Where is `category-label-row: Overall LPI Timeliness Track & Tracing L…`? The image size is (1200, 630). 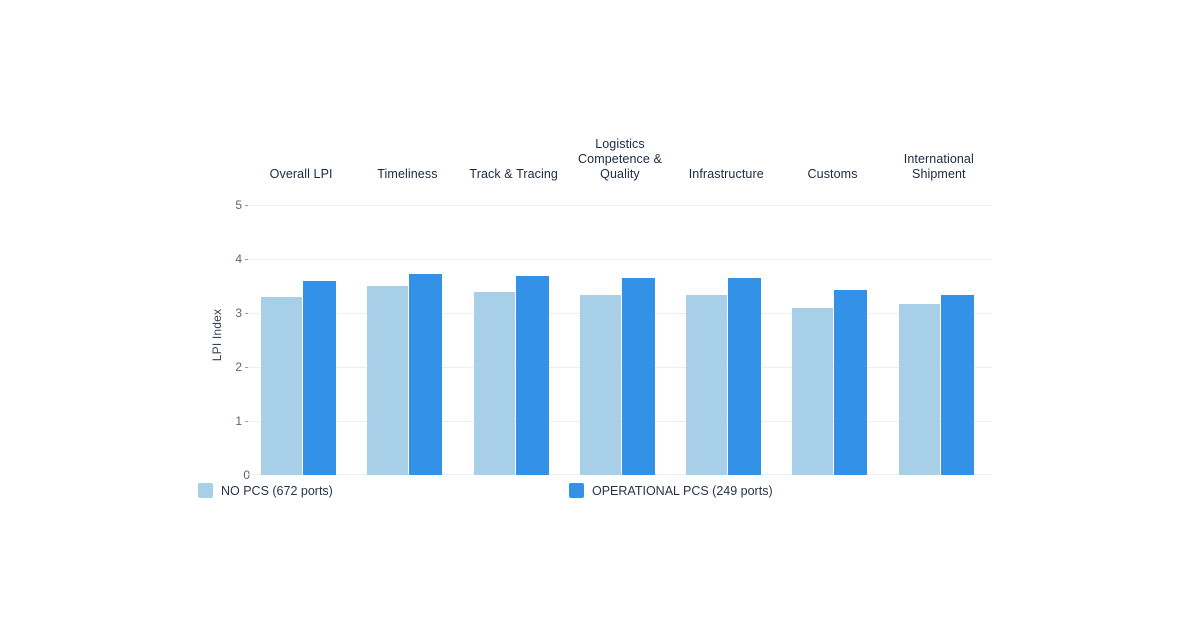
category-label-row: Overall LPI Timeliness Track & Tracing L… is located at coordinates (620, 157).